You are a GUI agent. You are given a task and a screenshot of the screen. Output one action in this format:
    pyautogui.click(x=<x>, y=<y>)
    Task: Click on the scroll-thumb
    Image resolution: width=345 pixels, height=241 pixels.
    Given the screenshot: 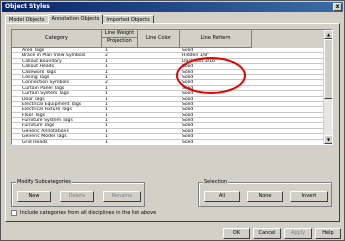 What is the action you would take?
    pyautogui.click(x=328, y=69)
    